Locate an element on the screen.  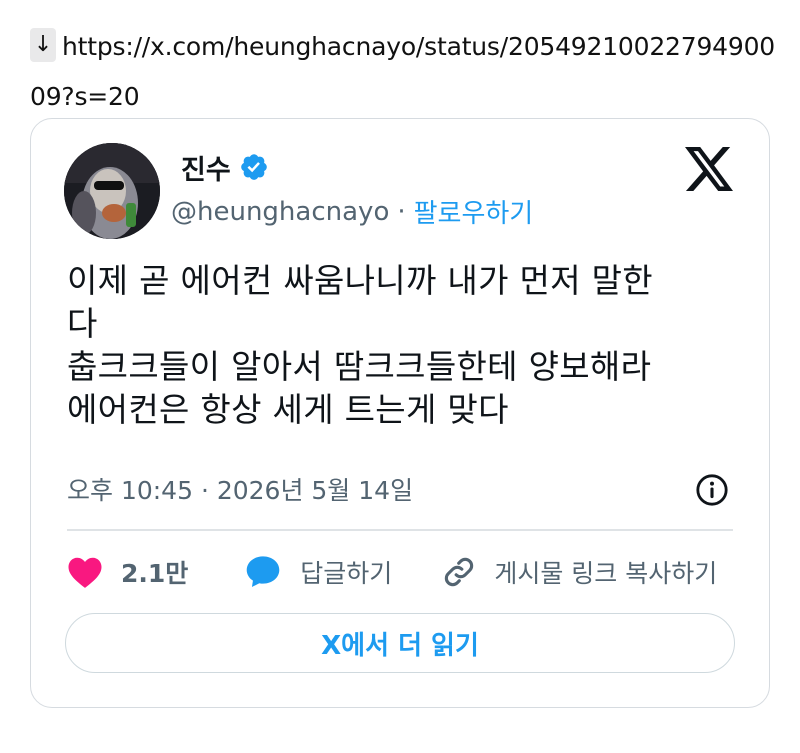
heart-icon is located at coordinates (85, 572).